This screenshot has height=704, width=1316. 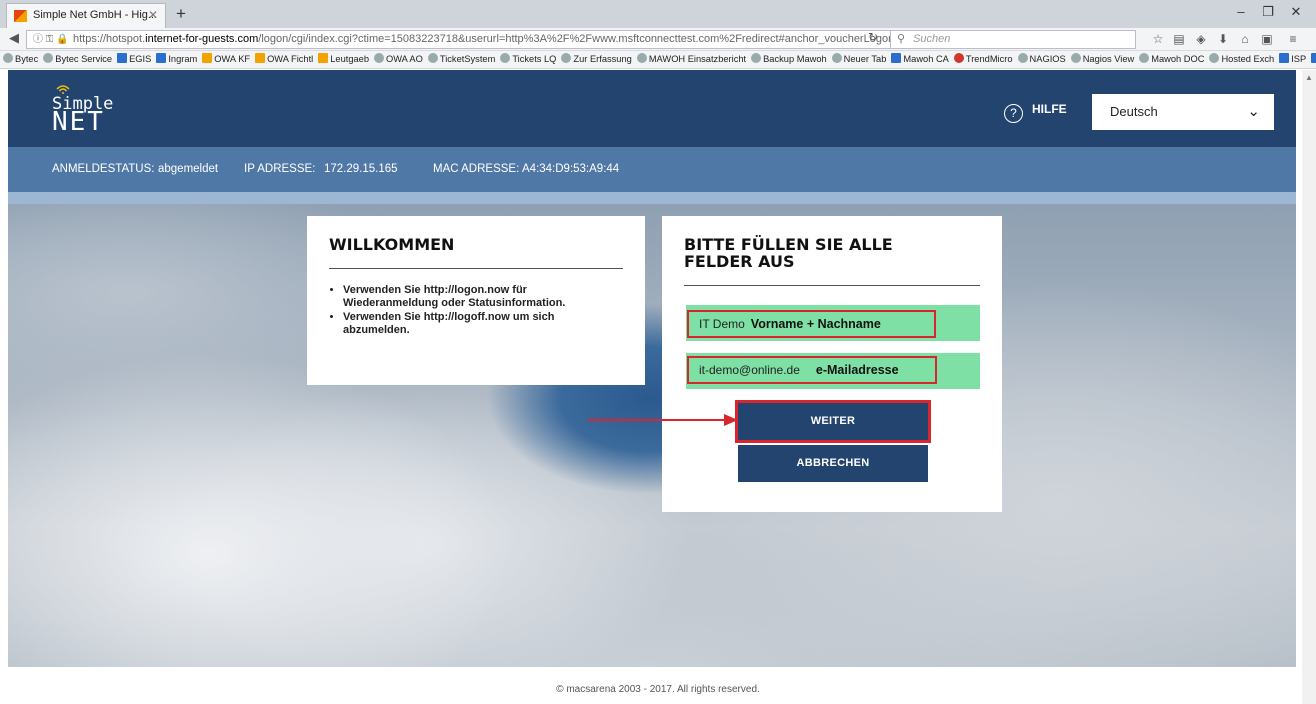 I want to click on browser-tab: Simple Net GmbH - Hig... ✕, so click(x=86, y=15).